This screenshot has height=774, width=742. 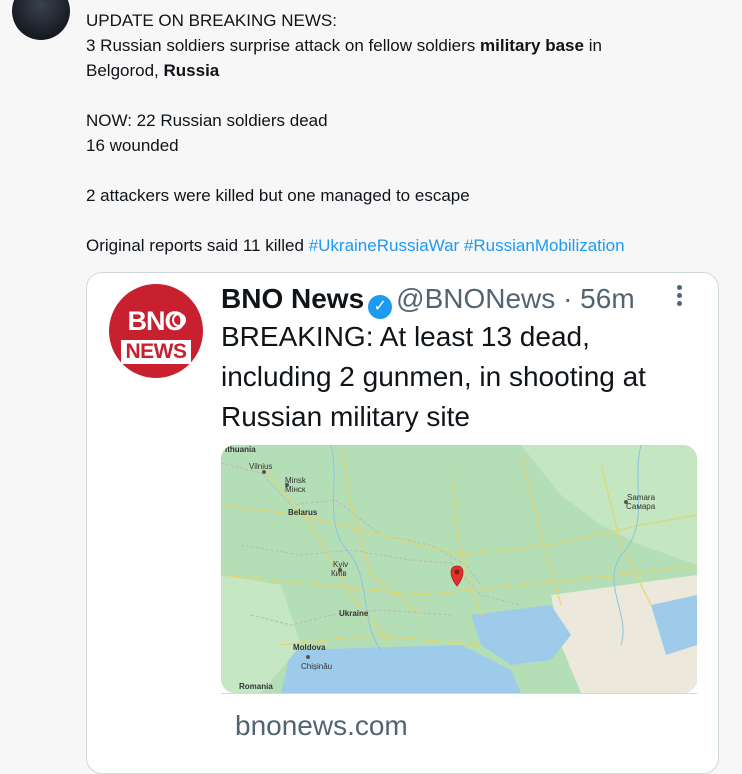 I want to click on embedded-tweet-header: BNO News ✓ @BNONews · 56m, so click(x=428, y=300).